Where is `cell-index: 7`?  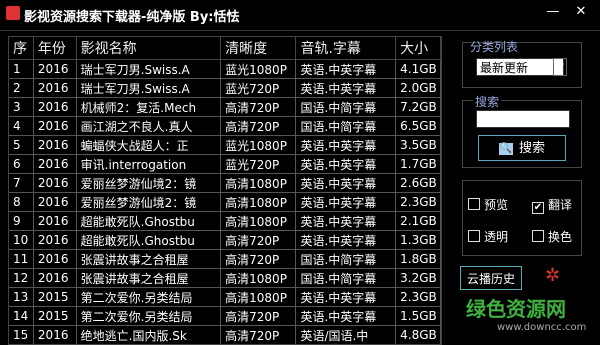 cell-index: 7 is located at coordinates (21, 183).